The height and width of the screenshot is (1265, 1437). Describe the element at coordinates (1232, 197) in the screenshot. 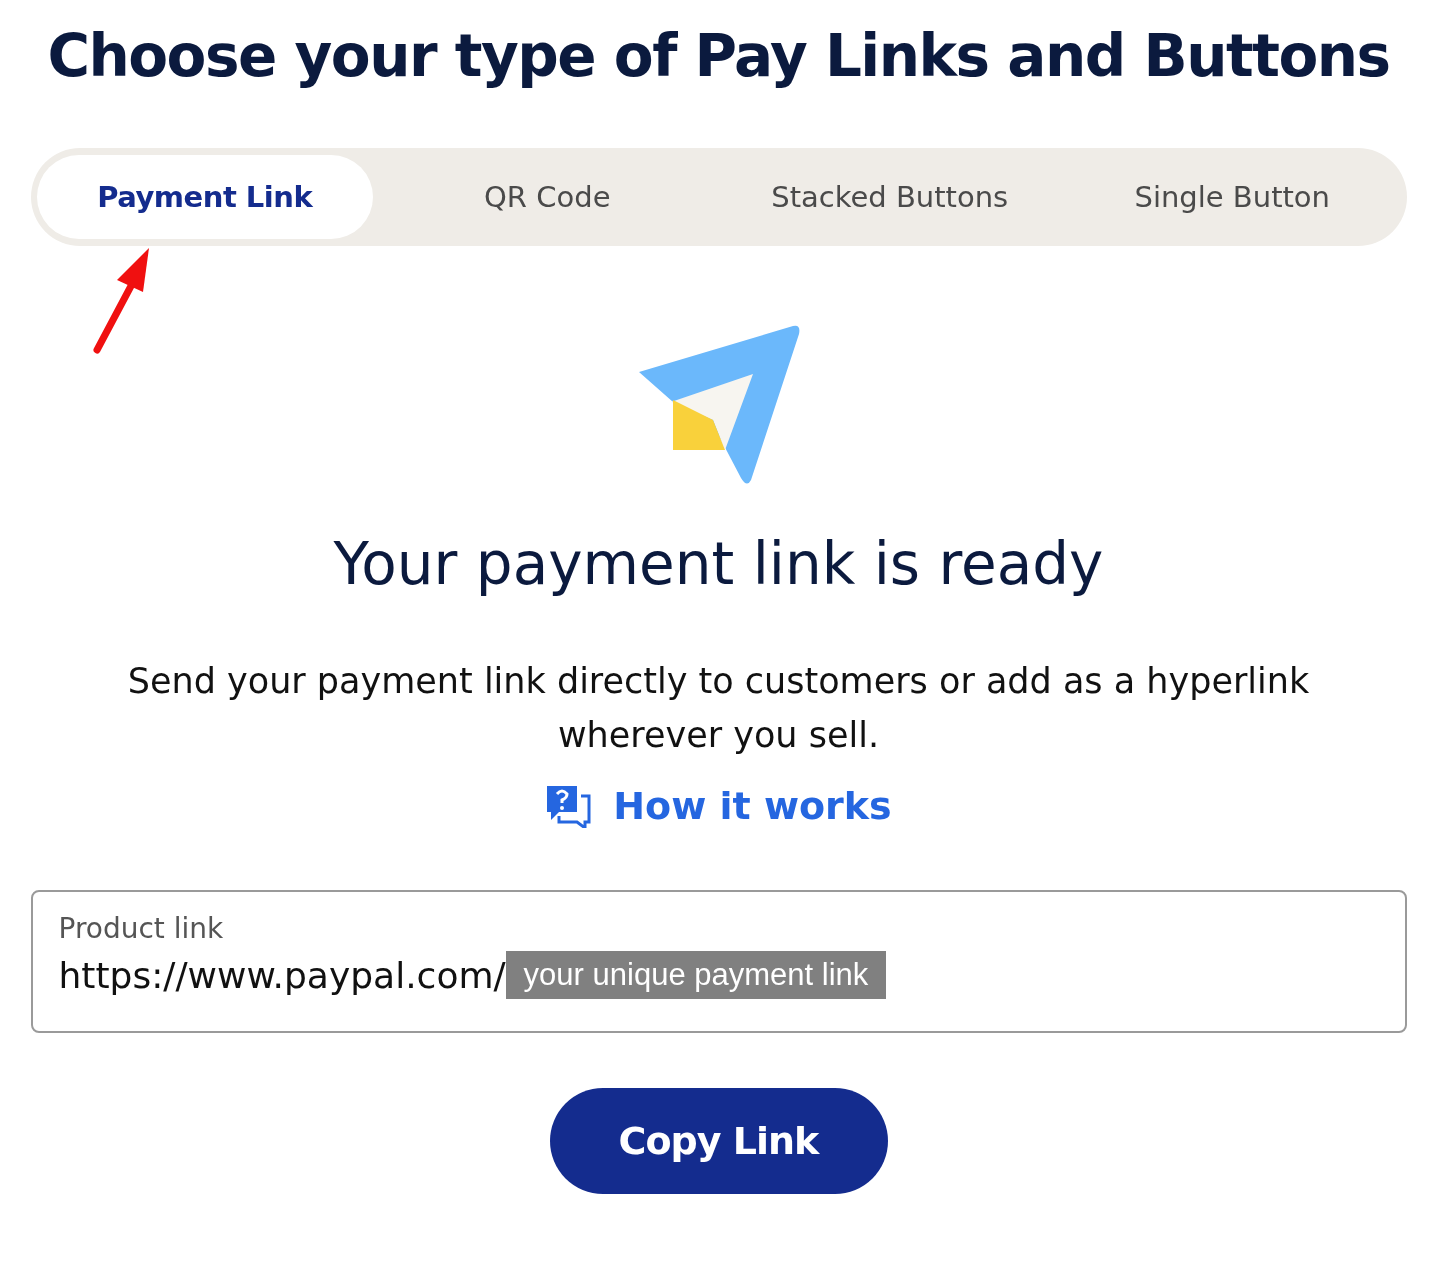

I see `tab: Single Button` at that location.